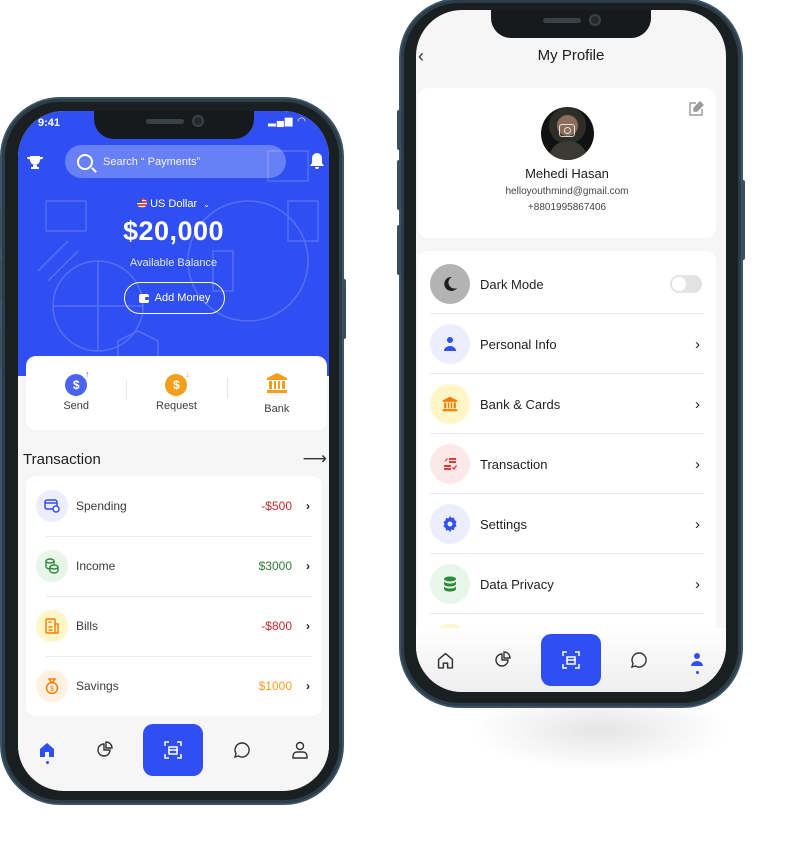 This screenshot has width=800, height=851. I want to click on balance-label: Available Balance, so click(173, 263).